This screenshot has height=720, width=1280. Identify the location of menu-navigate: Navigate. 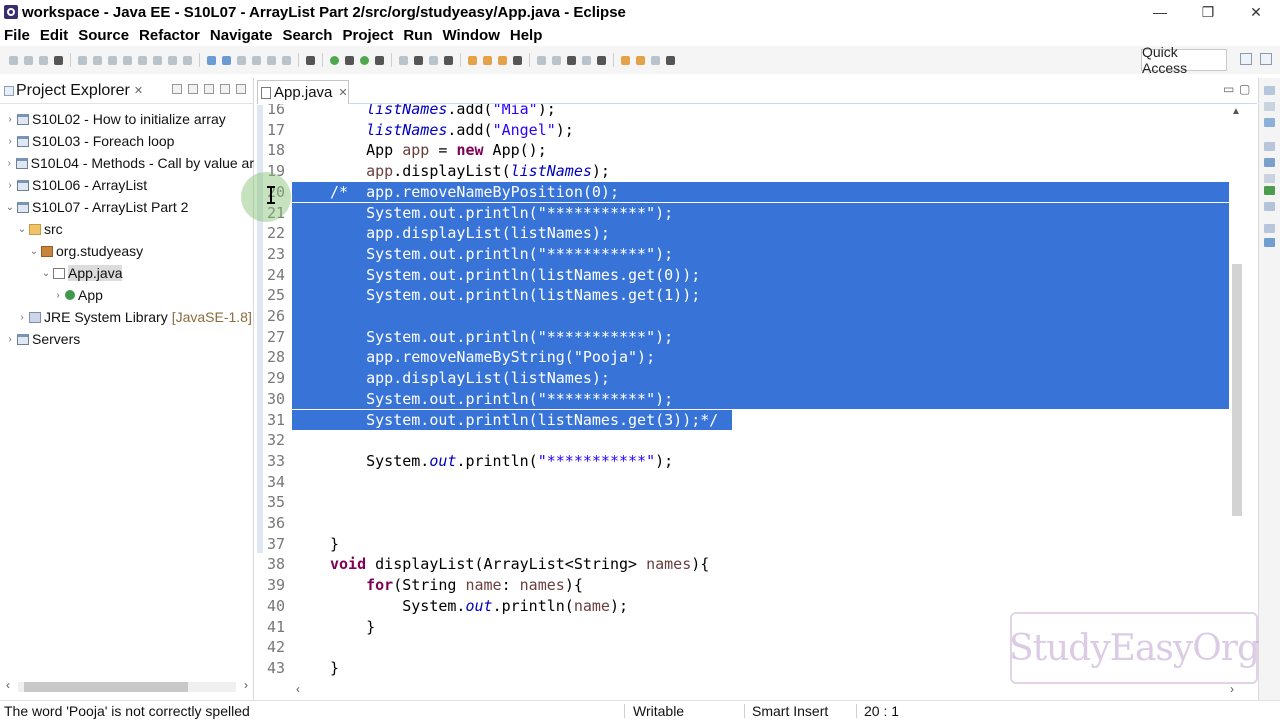
(241, 35).